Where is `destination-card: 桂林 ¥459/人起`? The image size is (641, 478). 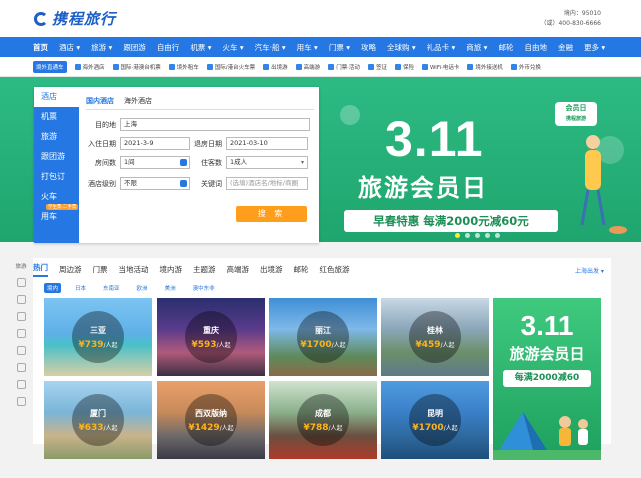
destination-card: 桂林 ¥459/人起 is located at coordinates (435, 337).